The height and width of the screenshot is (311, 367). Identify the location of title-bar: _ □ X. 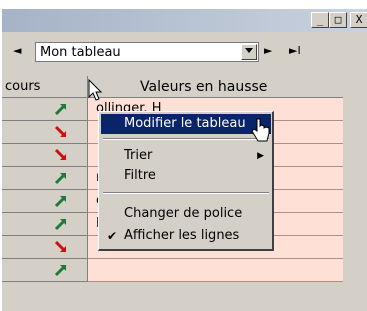
(184, 20).